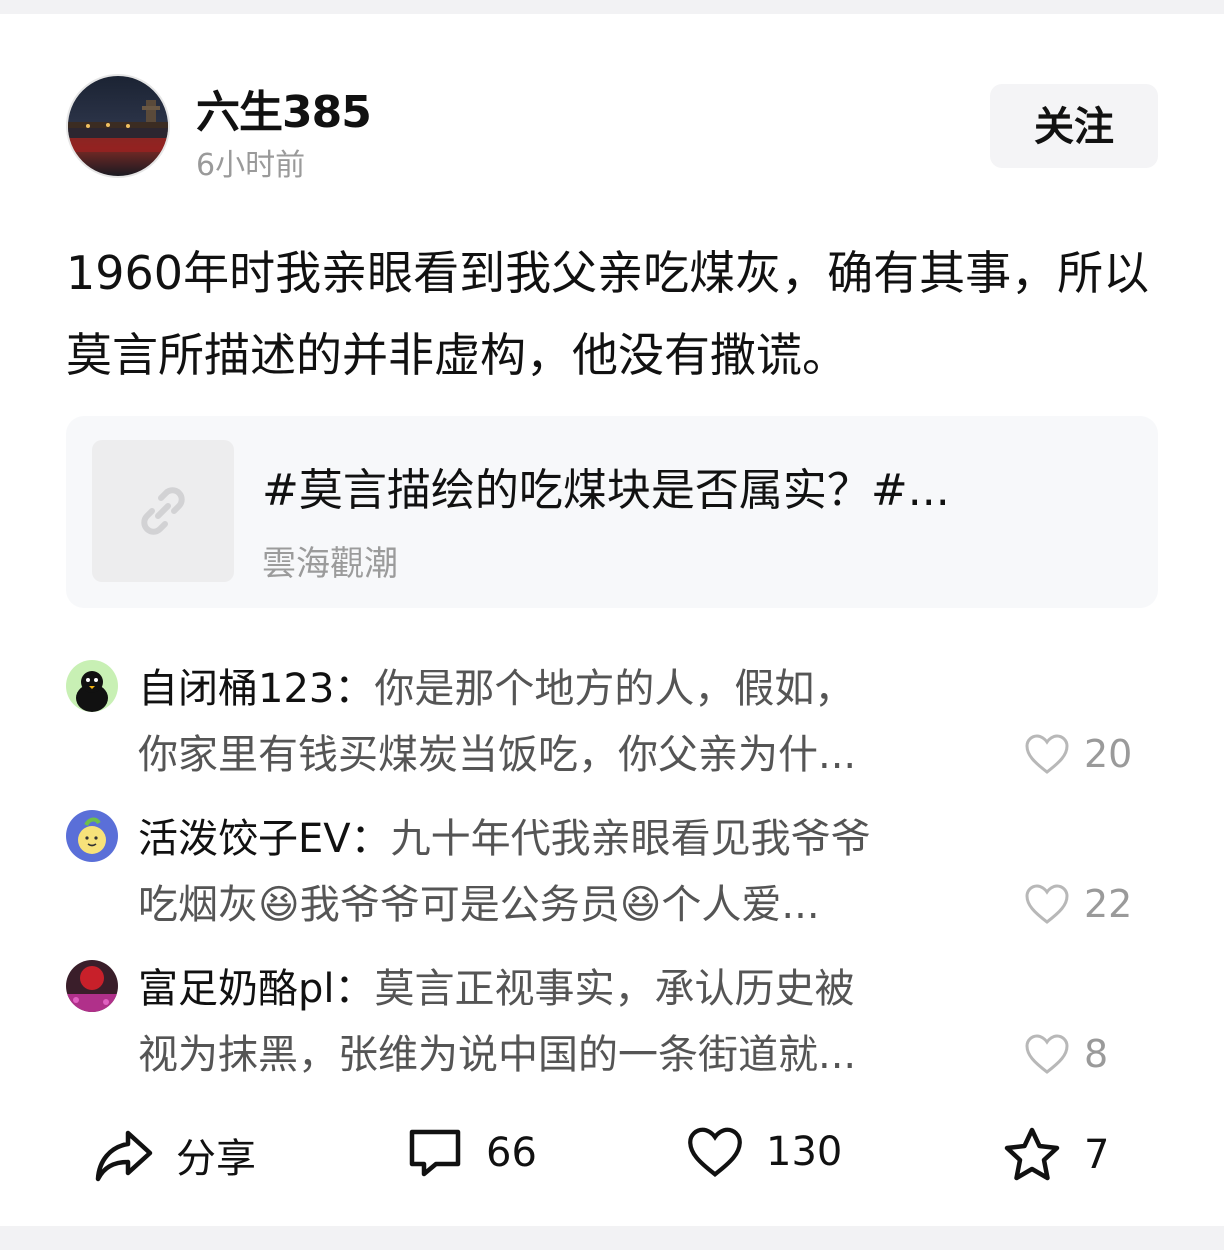  What do you see at coordinates (1032, 1154) in the screenshot?
I see `star-icon` at bounding box center [1032, 1154].